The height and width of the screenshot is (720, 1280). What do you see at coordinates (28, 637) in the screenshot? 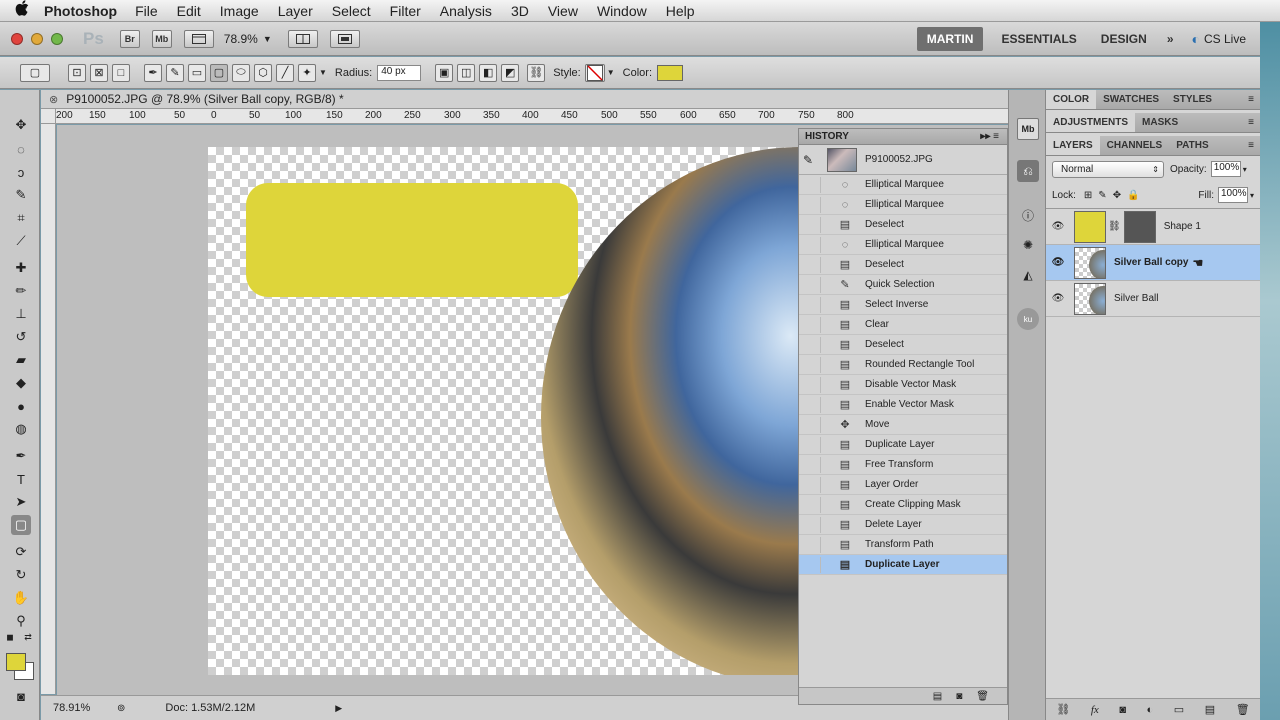
I see `swap-colors-icon: ⇄` at bounding box center [28, 637].